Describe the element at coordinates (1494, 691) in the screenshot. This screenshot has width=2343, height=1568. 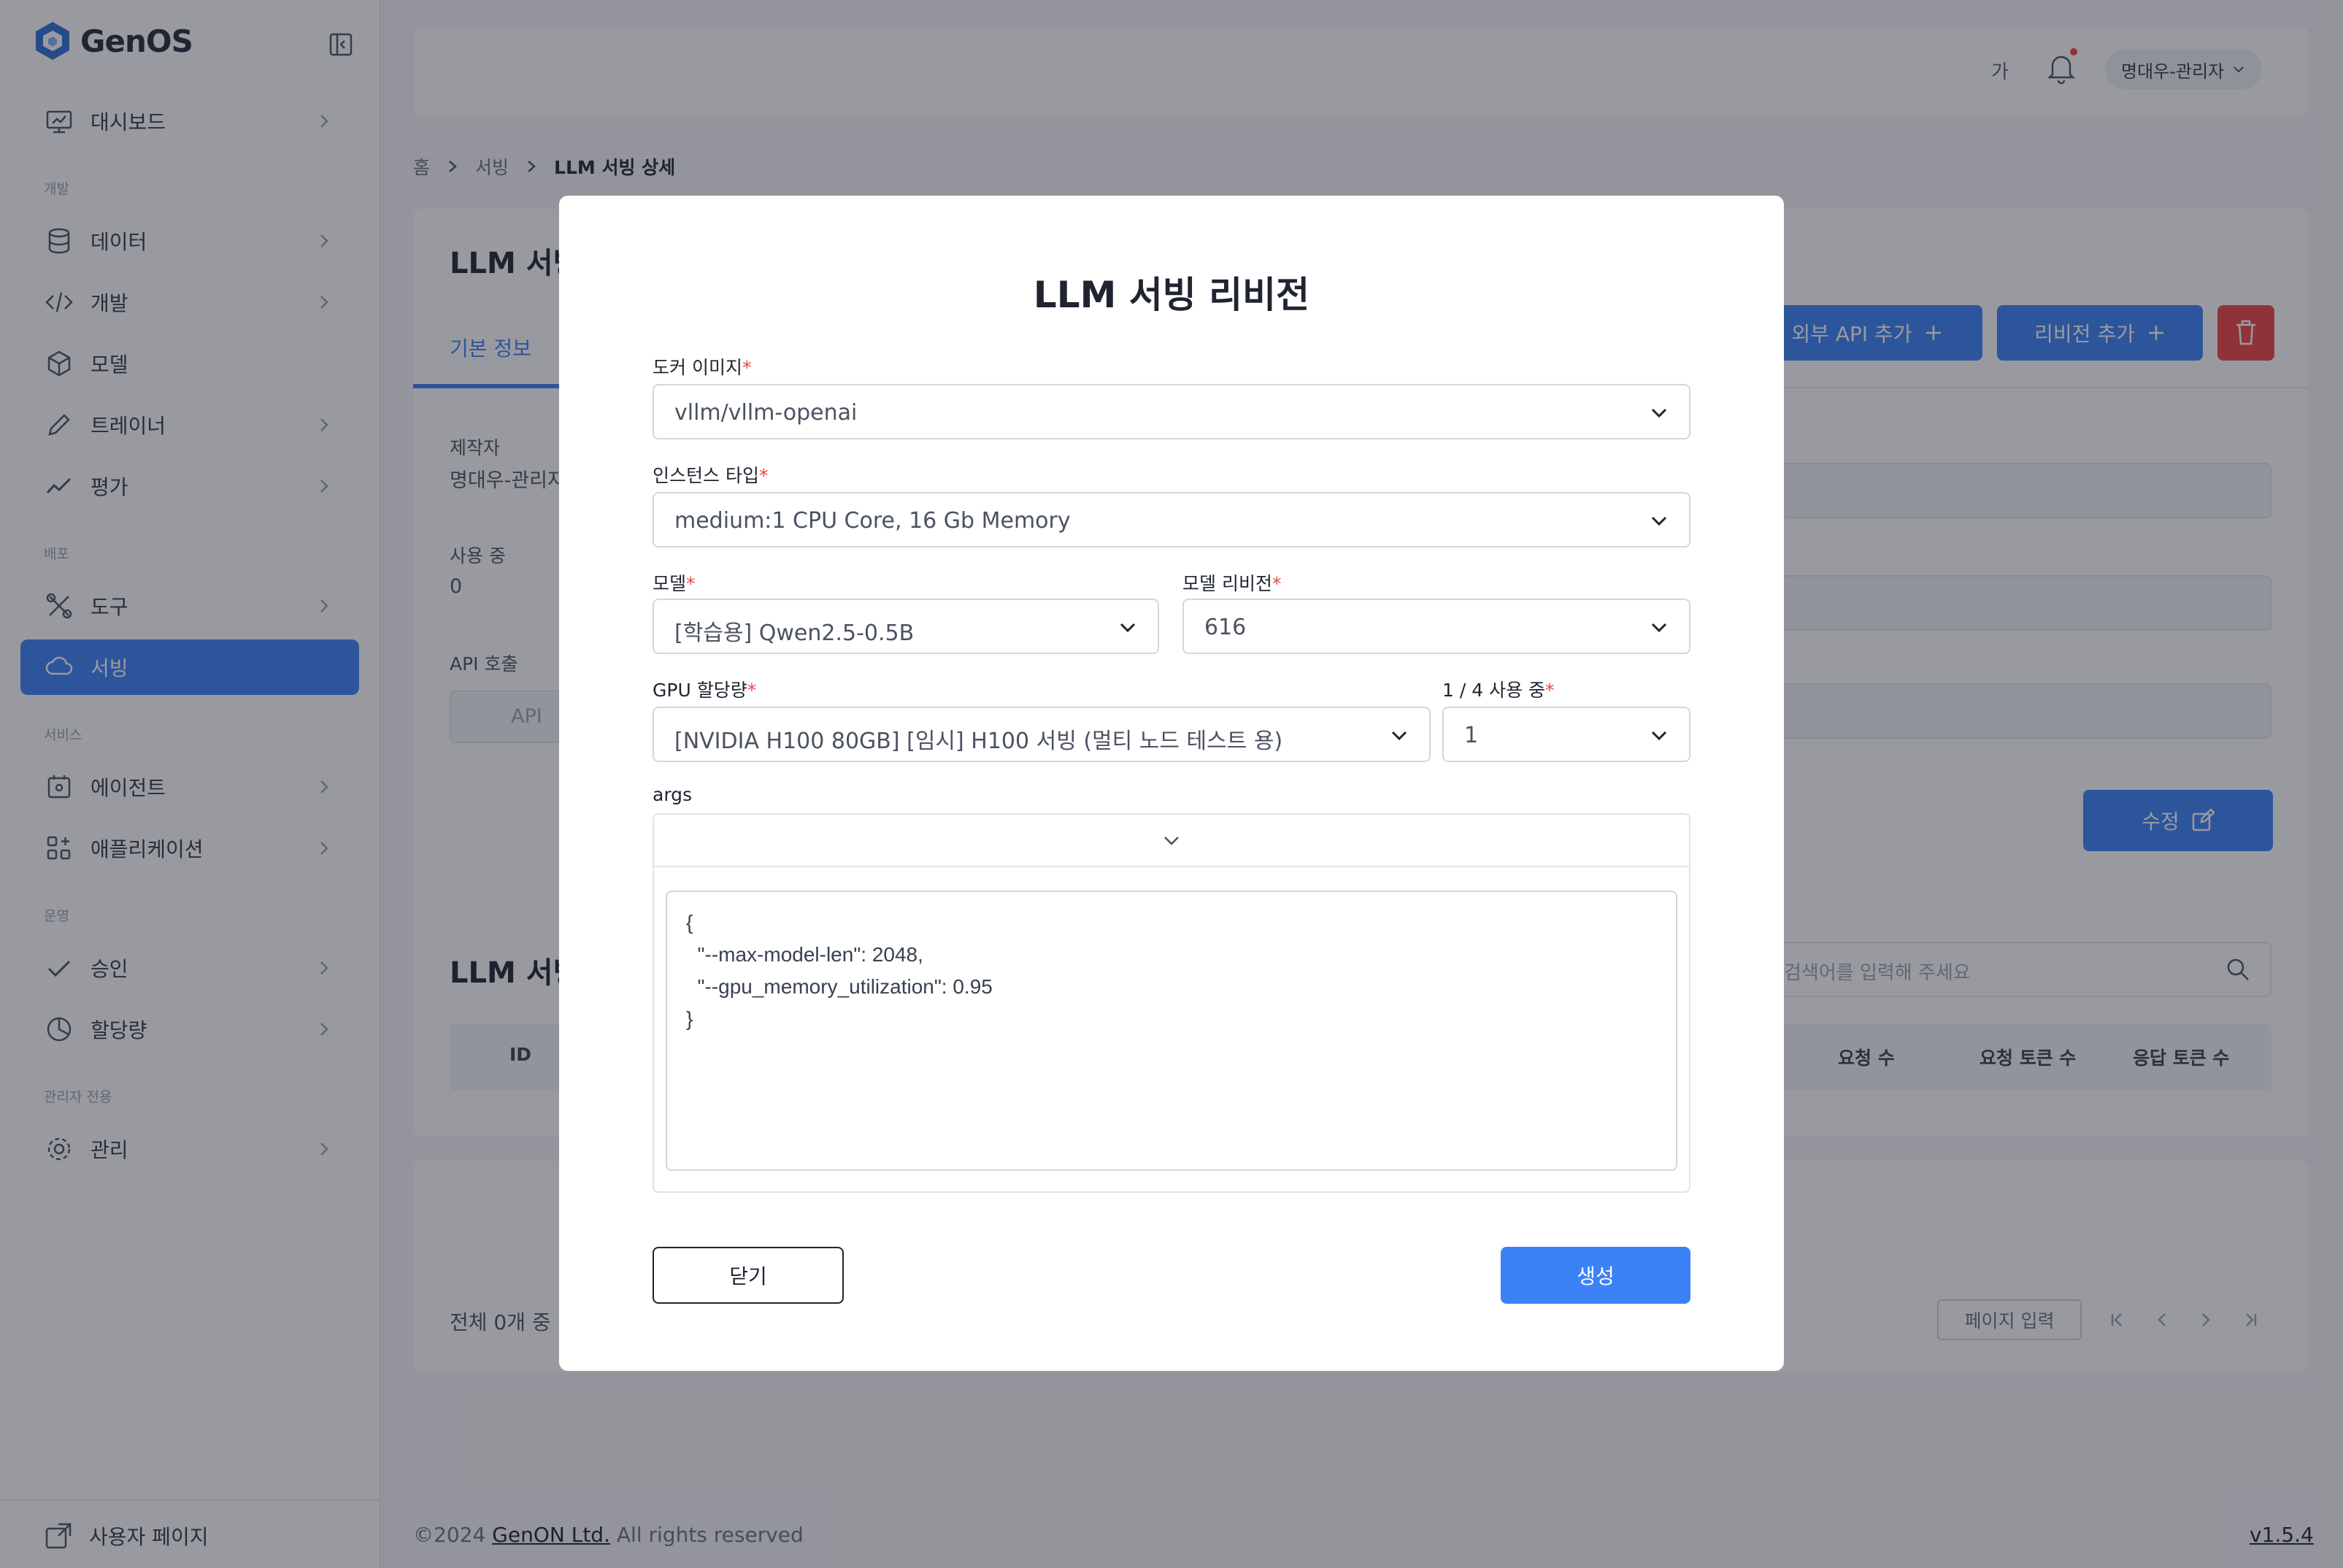
I see `gpu-usage-label-text: 1 / 4 사용 중` at that location.